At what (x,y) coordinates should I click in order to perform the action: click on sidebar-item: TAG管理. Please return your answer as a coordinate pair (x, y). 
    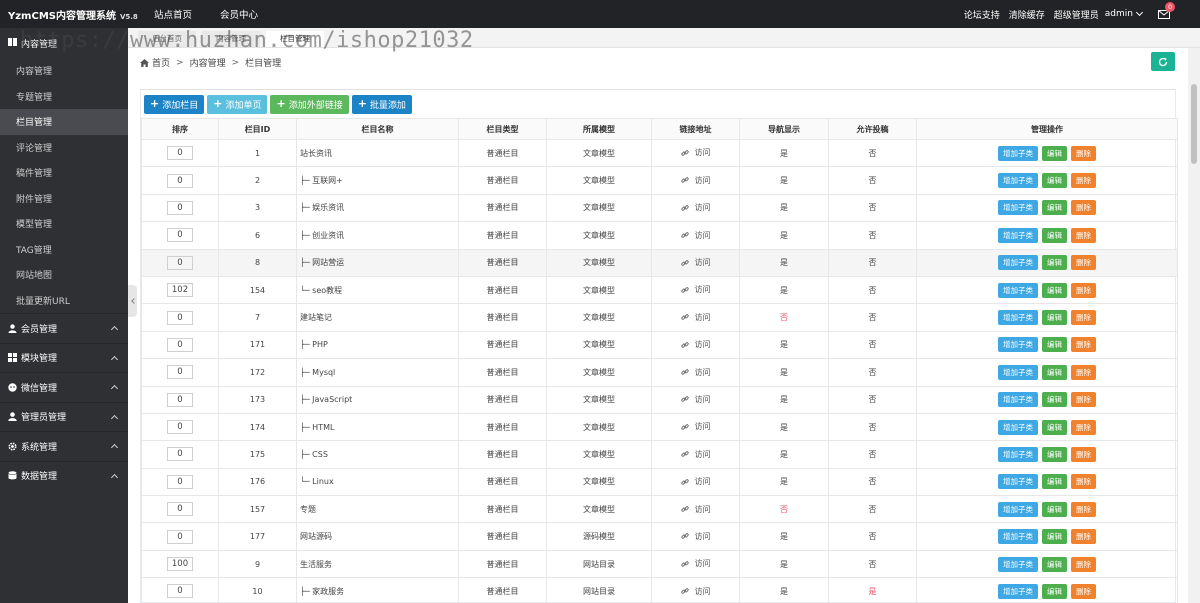
    Looking at the image, I should click on (64, 250).